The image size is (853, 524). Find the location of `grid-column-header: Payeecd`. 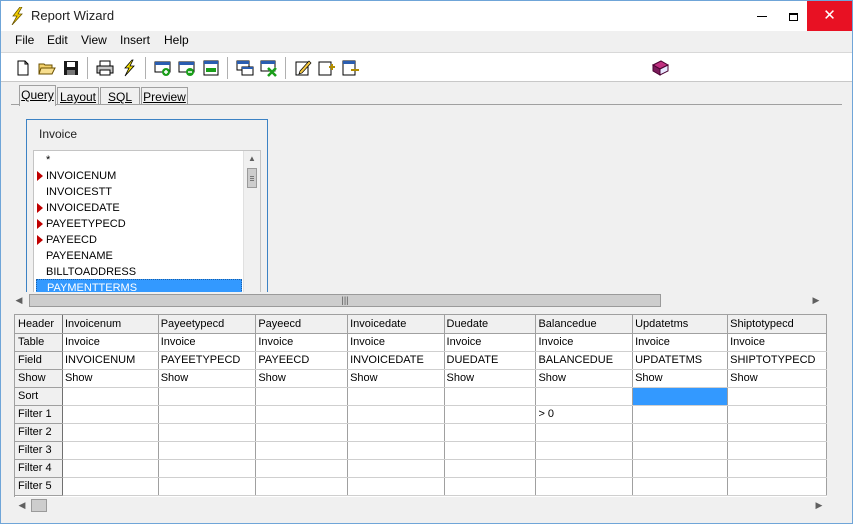

grid-column-header: Payeecd is located at coordinates (302, 324).